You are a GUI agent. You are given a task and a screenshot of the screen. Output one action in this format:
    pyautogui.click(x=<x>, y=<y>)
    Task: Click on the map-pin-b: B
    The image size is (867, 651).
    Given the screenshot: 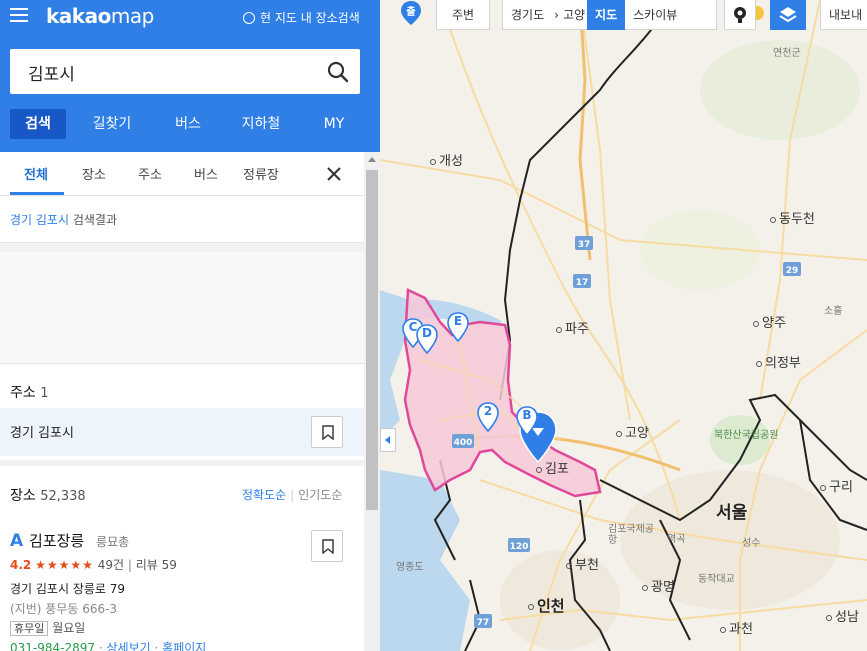 What is the action you would take?
    pyautogui.click(x=527, y=421)
    